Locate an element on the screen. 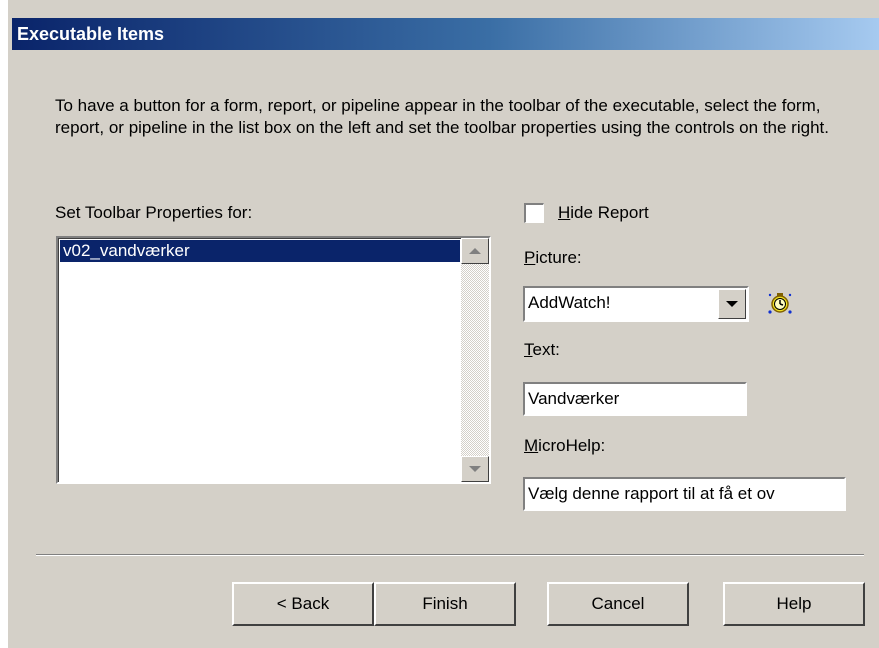 The height and width of the screenshot is (648, 879). arrow-down-icon is located at coordinates (475, 469).